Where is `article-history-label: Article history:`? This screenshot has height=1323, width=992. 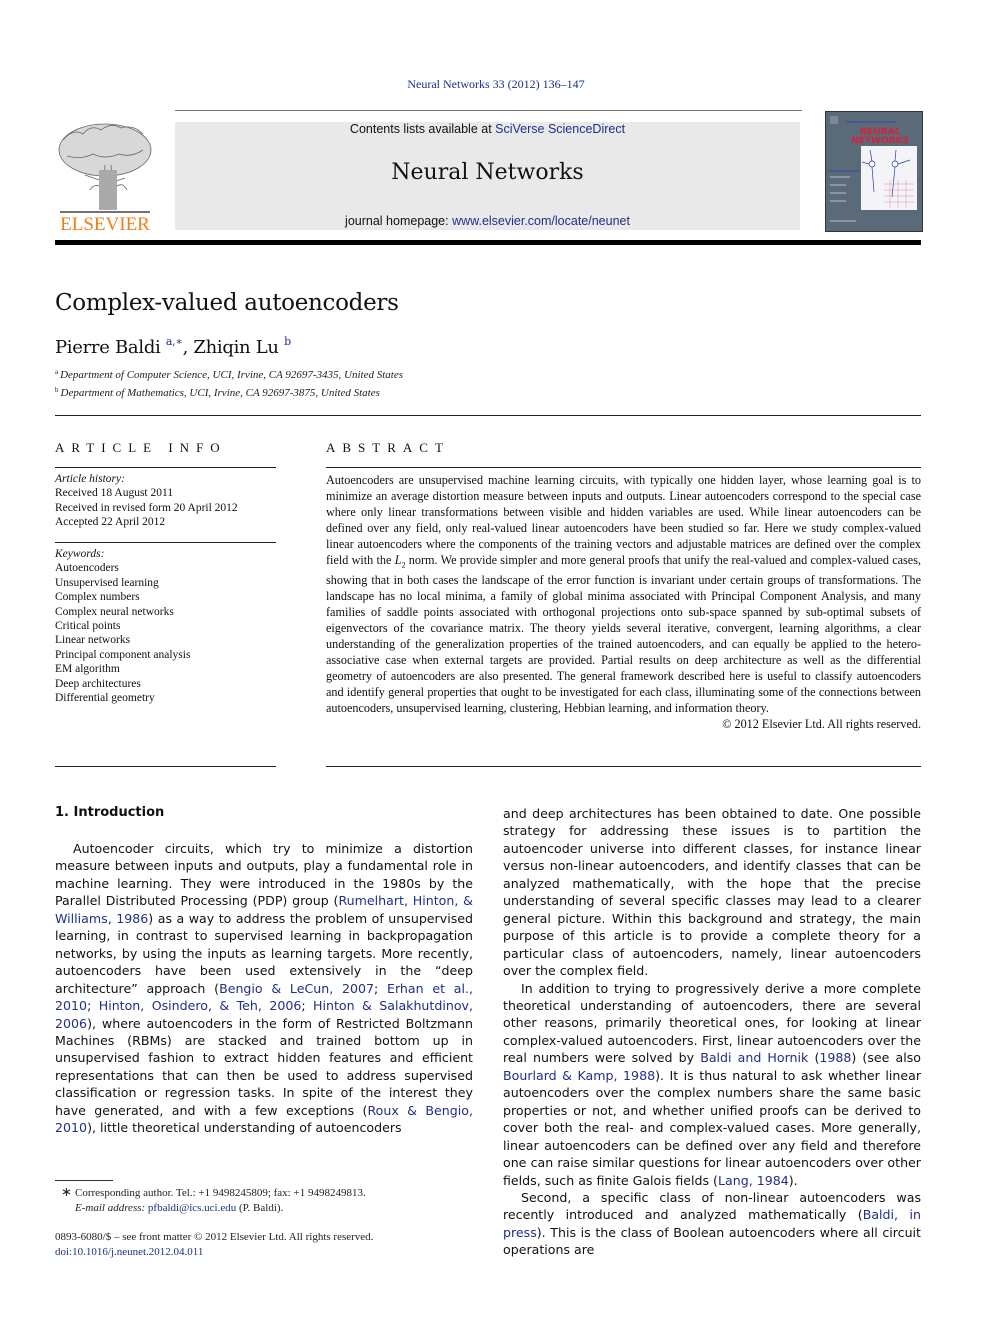 article-history-label: Article history: is located at coordinates (90, 479).